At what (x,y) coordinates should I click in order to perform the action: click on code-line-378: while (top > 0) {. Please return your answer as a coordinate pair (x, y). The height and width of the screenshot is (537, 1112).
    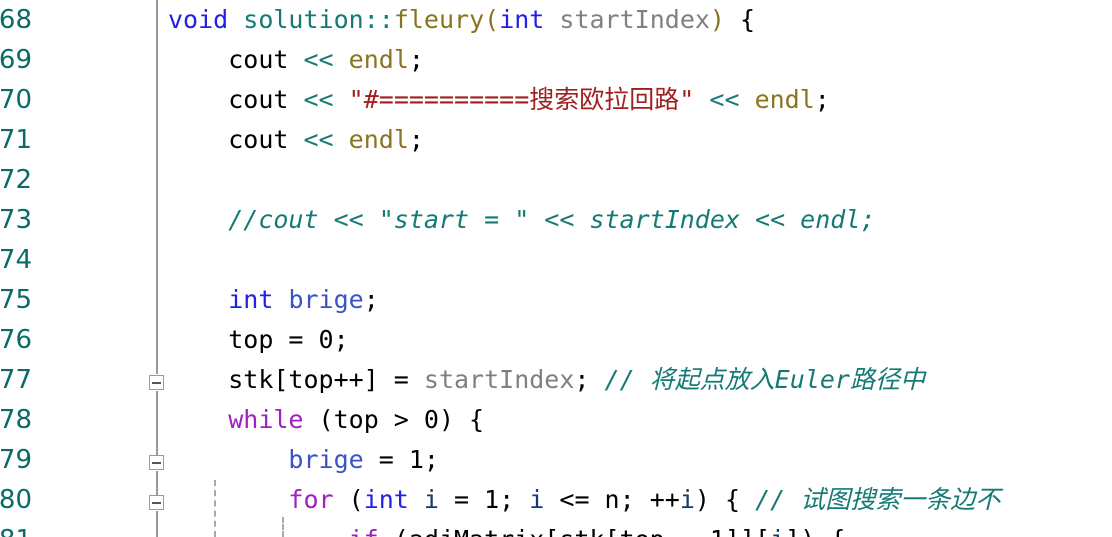
    Looking at the image, I should click on (326, 420).